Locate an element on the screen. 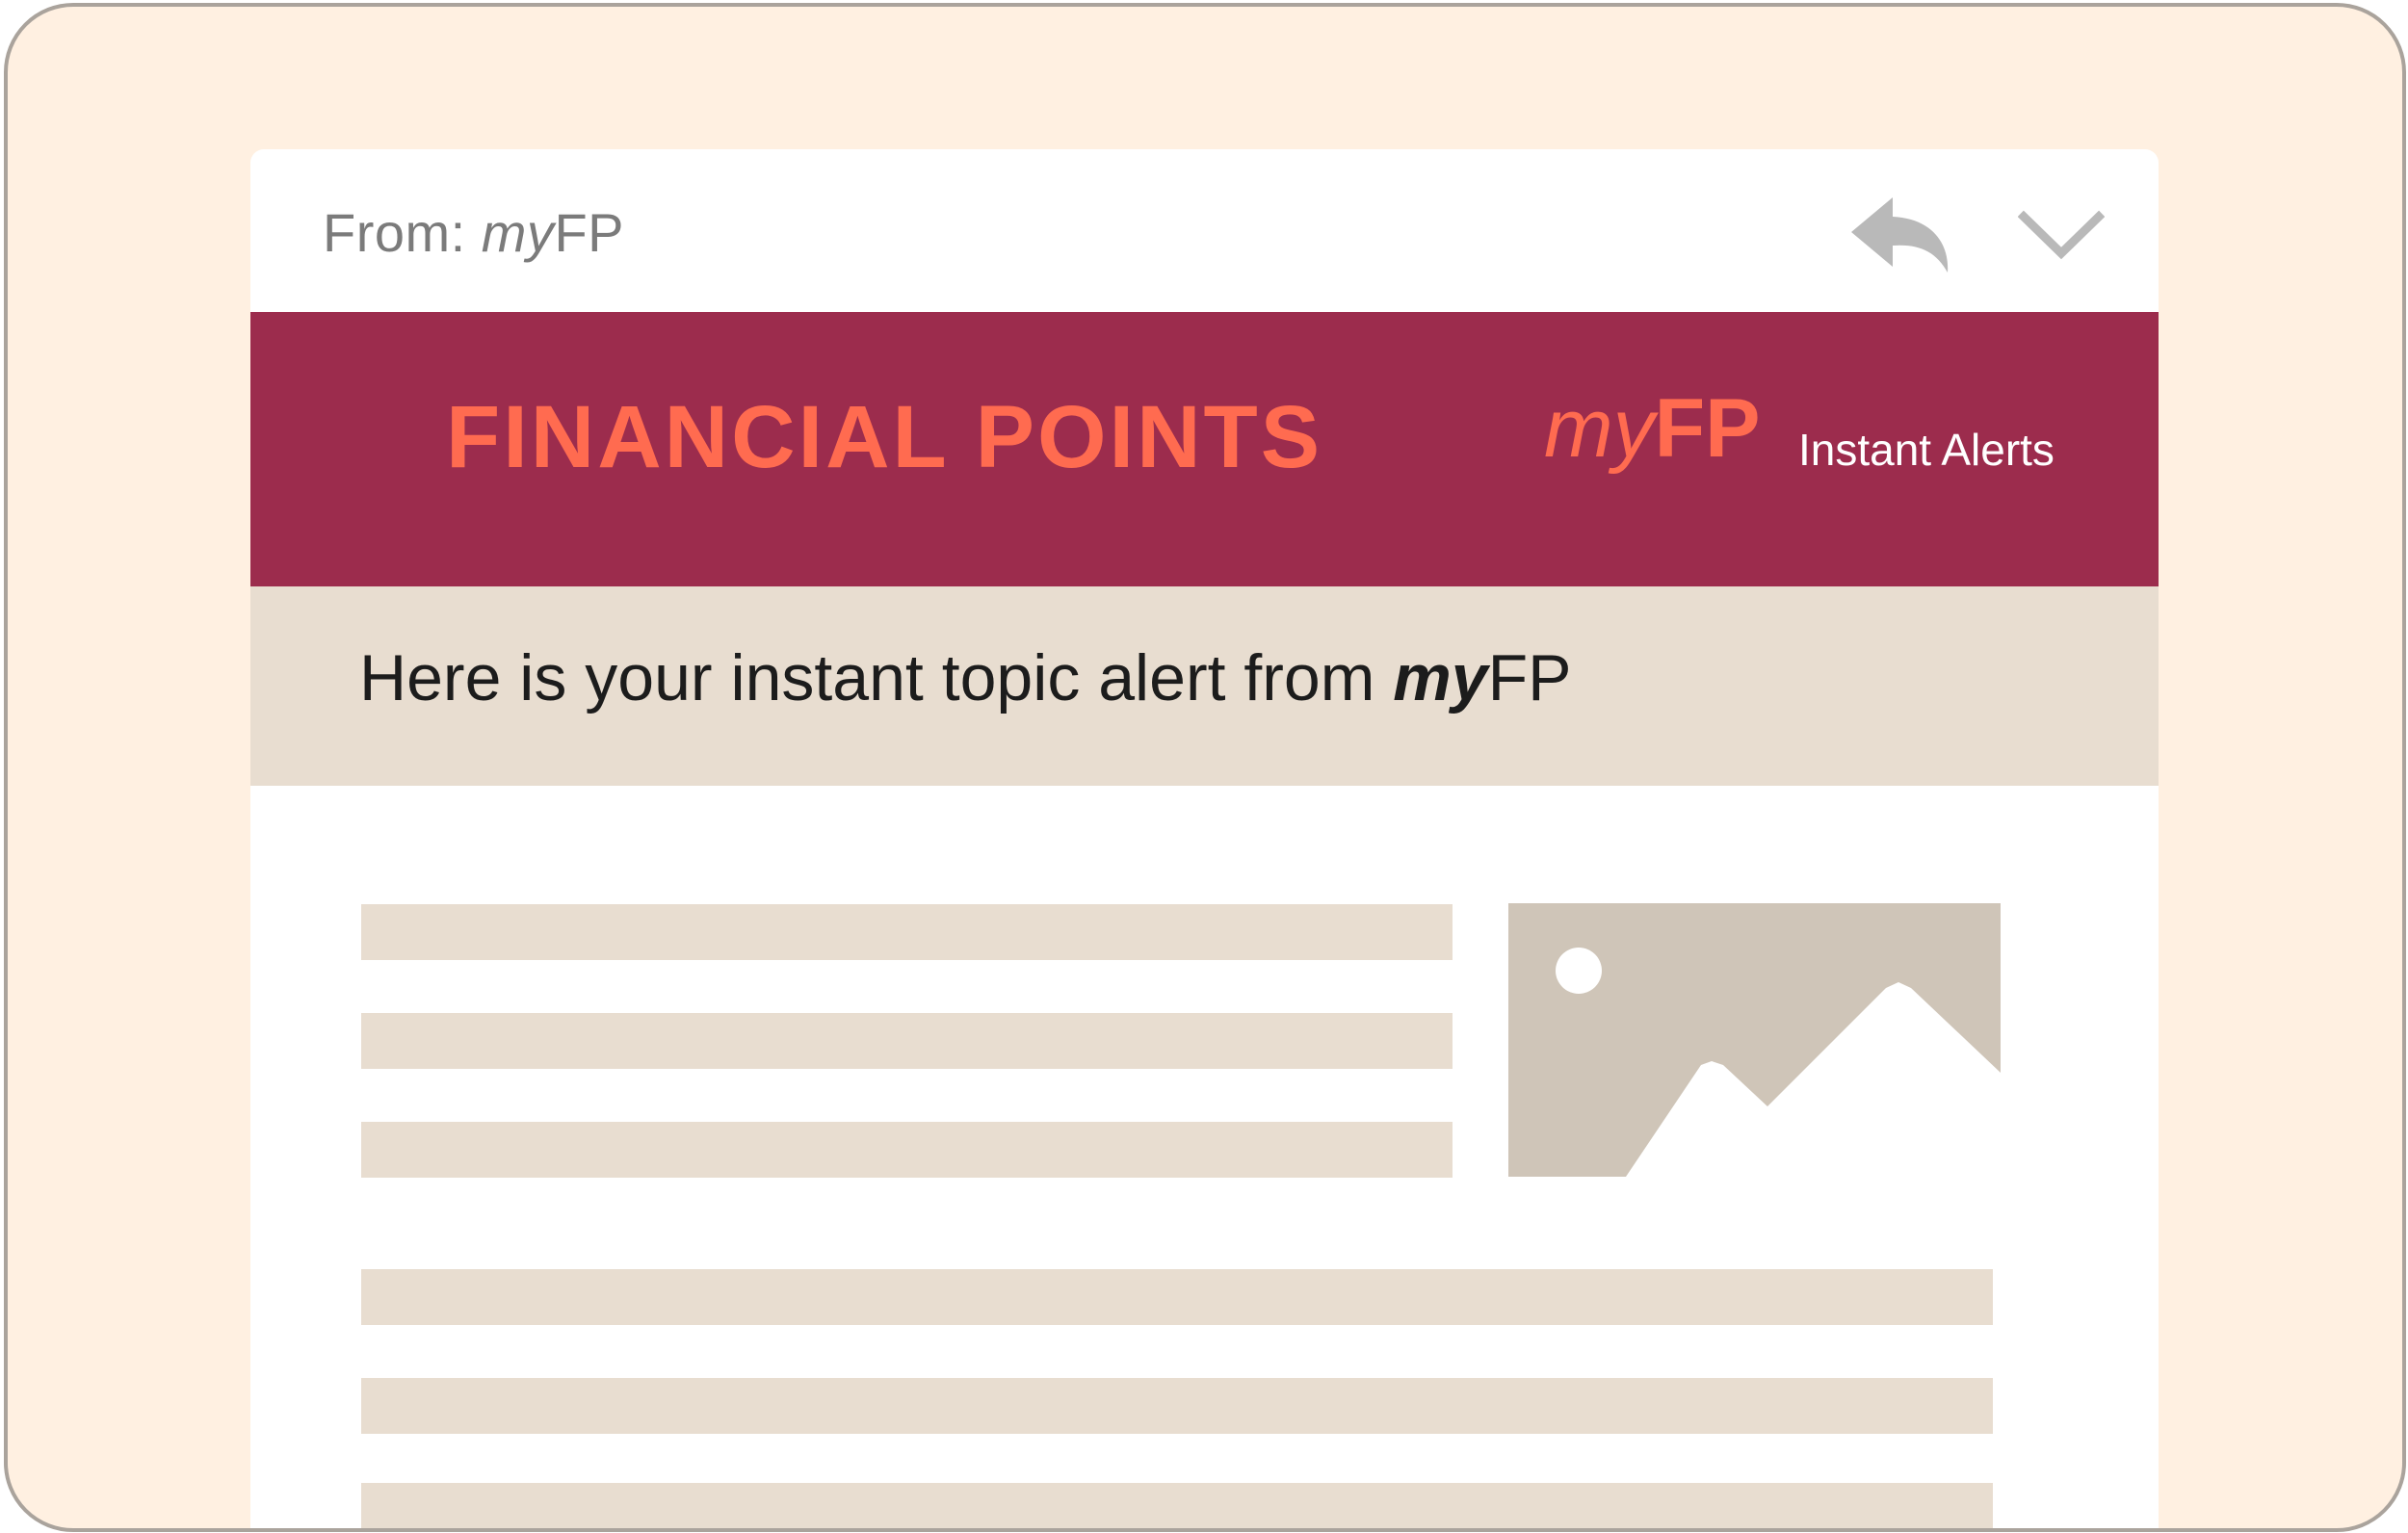 The height and width of the screenshot is (1533, 2408). expand-button is located at coordinates (2061, 236).